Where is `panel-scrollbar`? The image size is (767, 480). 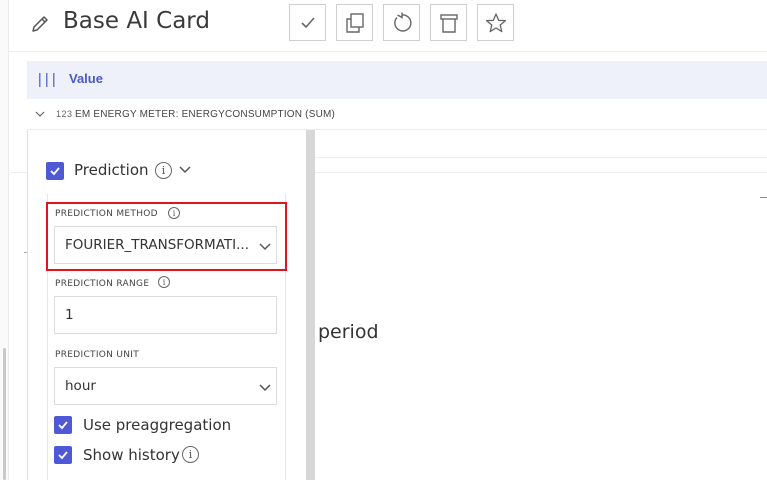 panel-scrollbar is located at coordinates (310, 305).